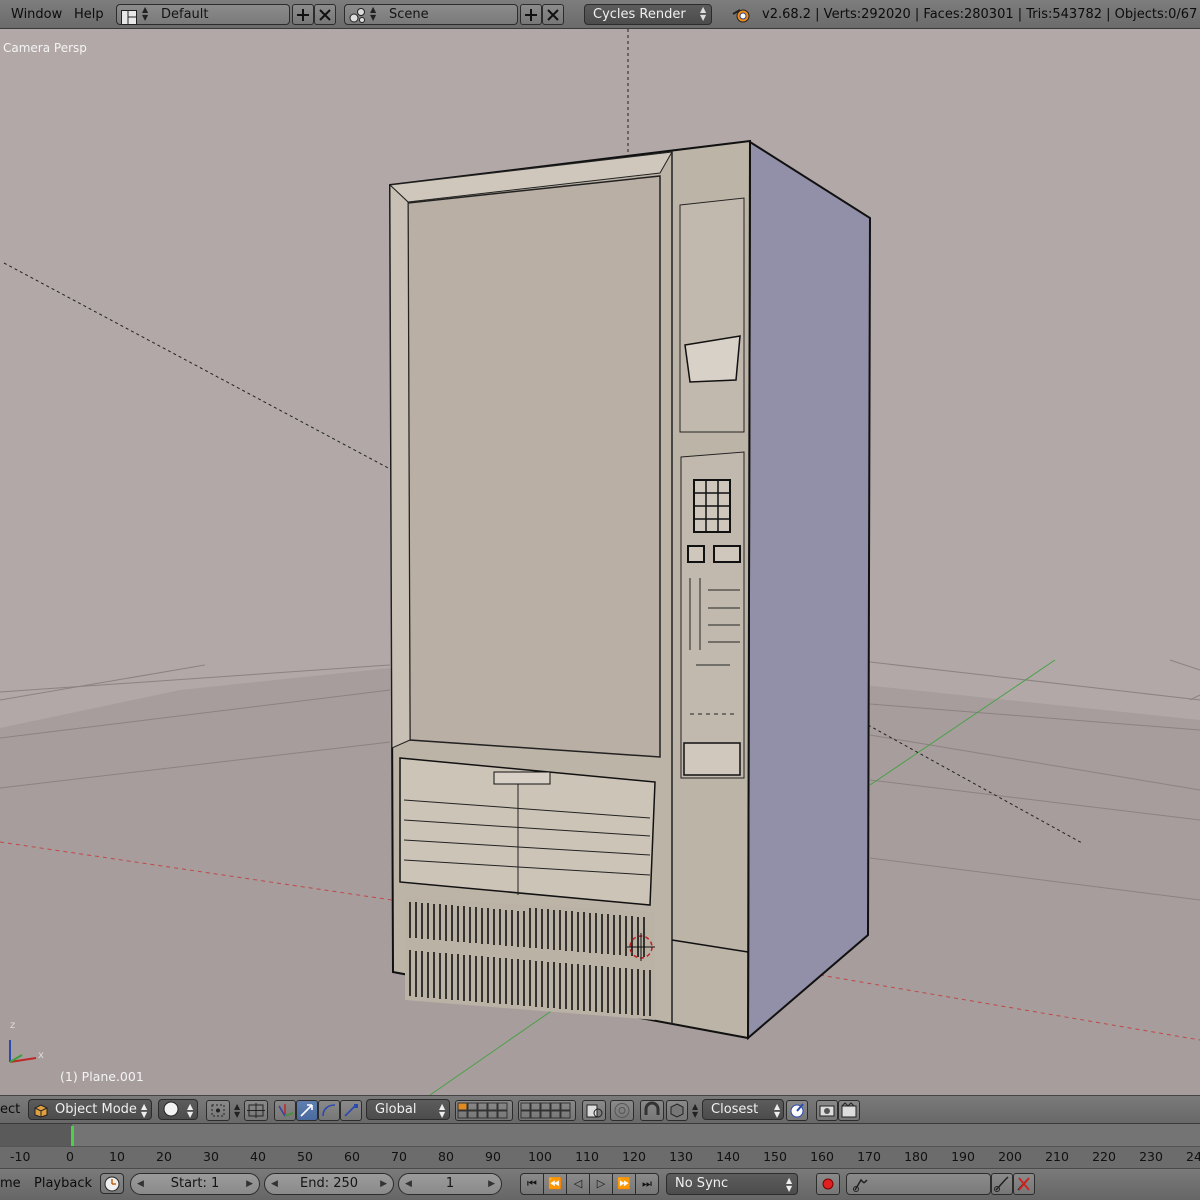 The image size is (1200, 1200). I want to click on current-decrement-icon: ◀, so click(408, 1184).